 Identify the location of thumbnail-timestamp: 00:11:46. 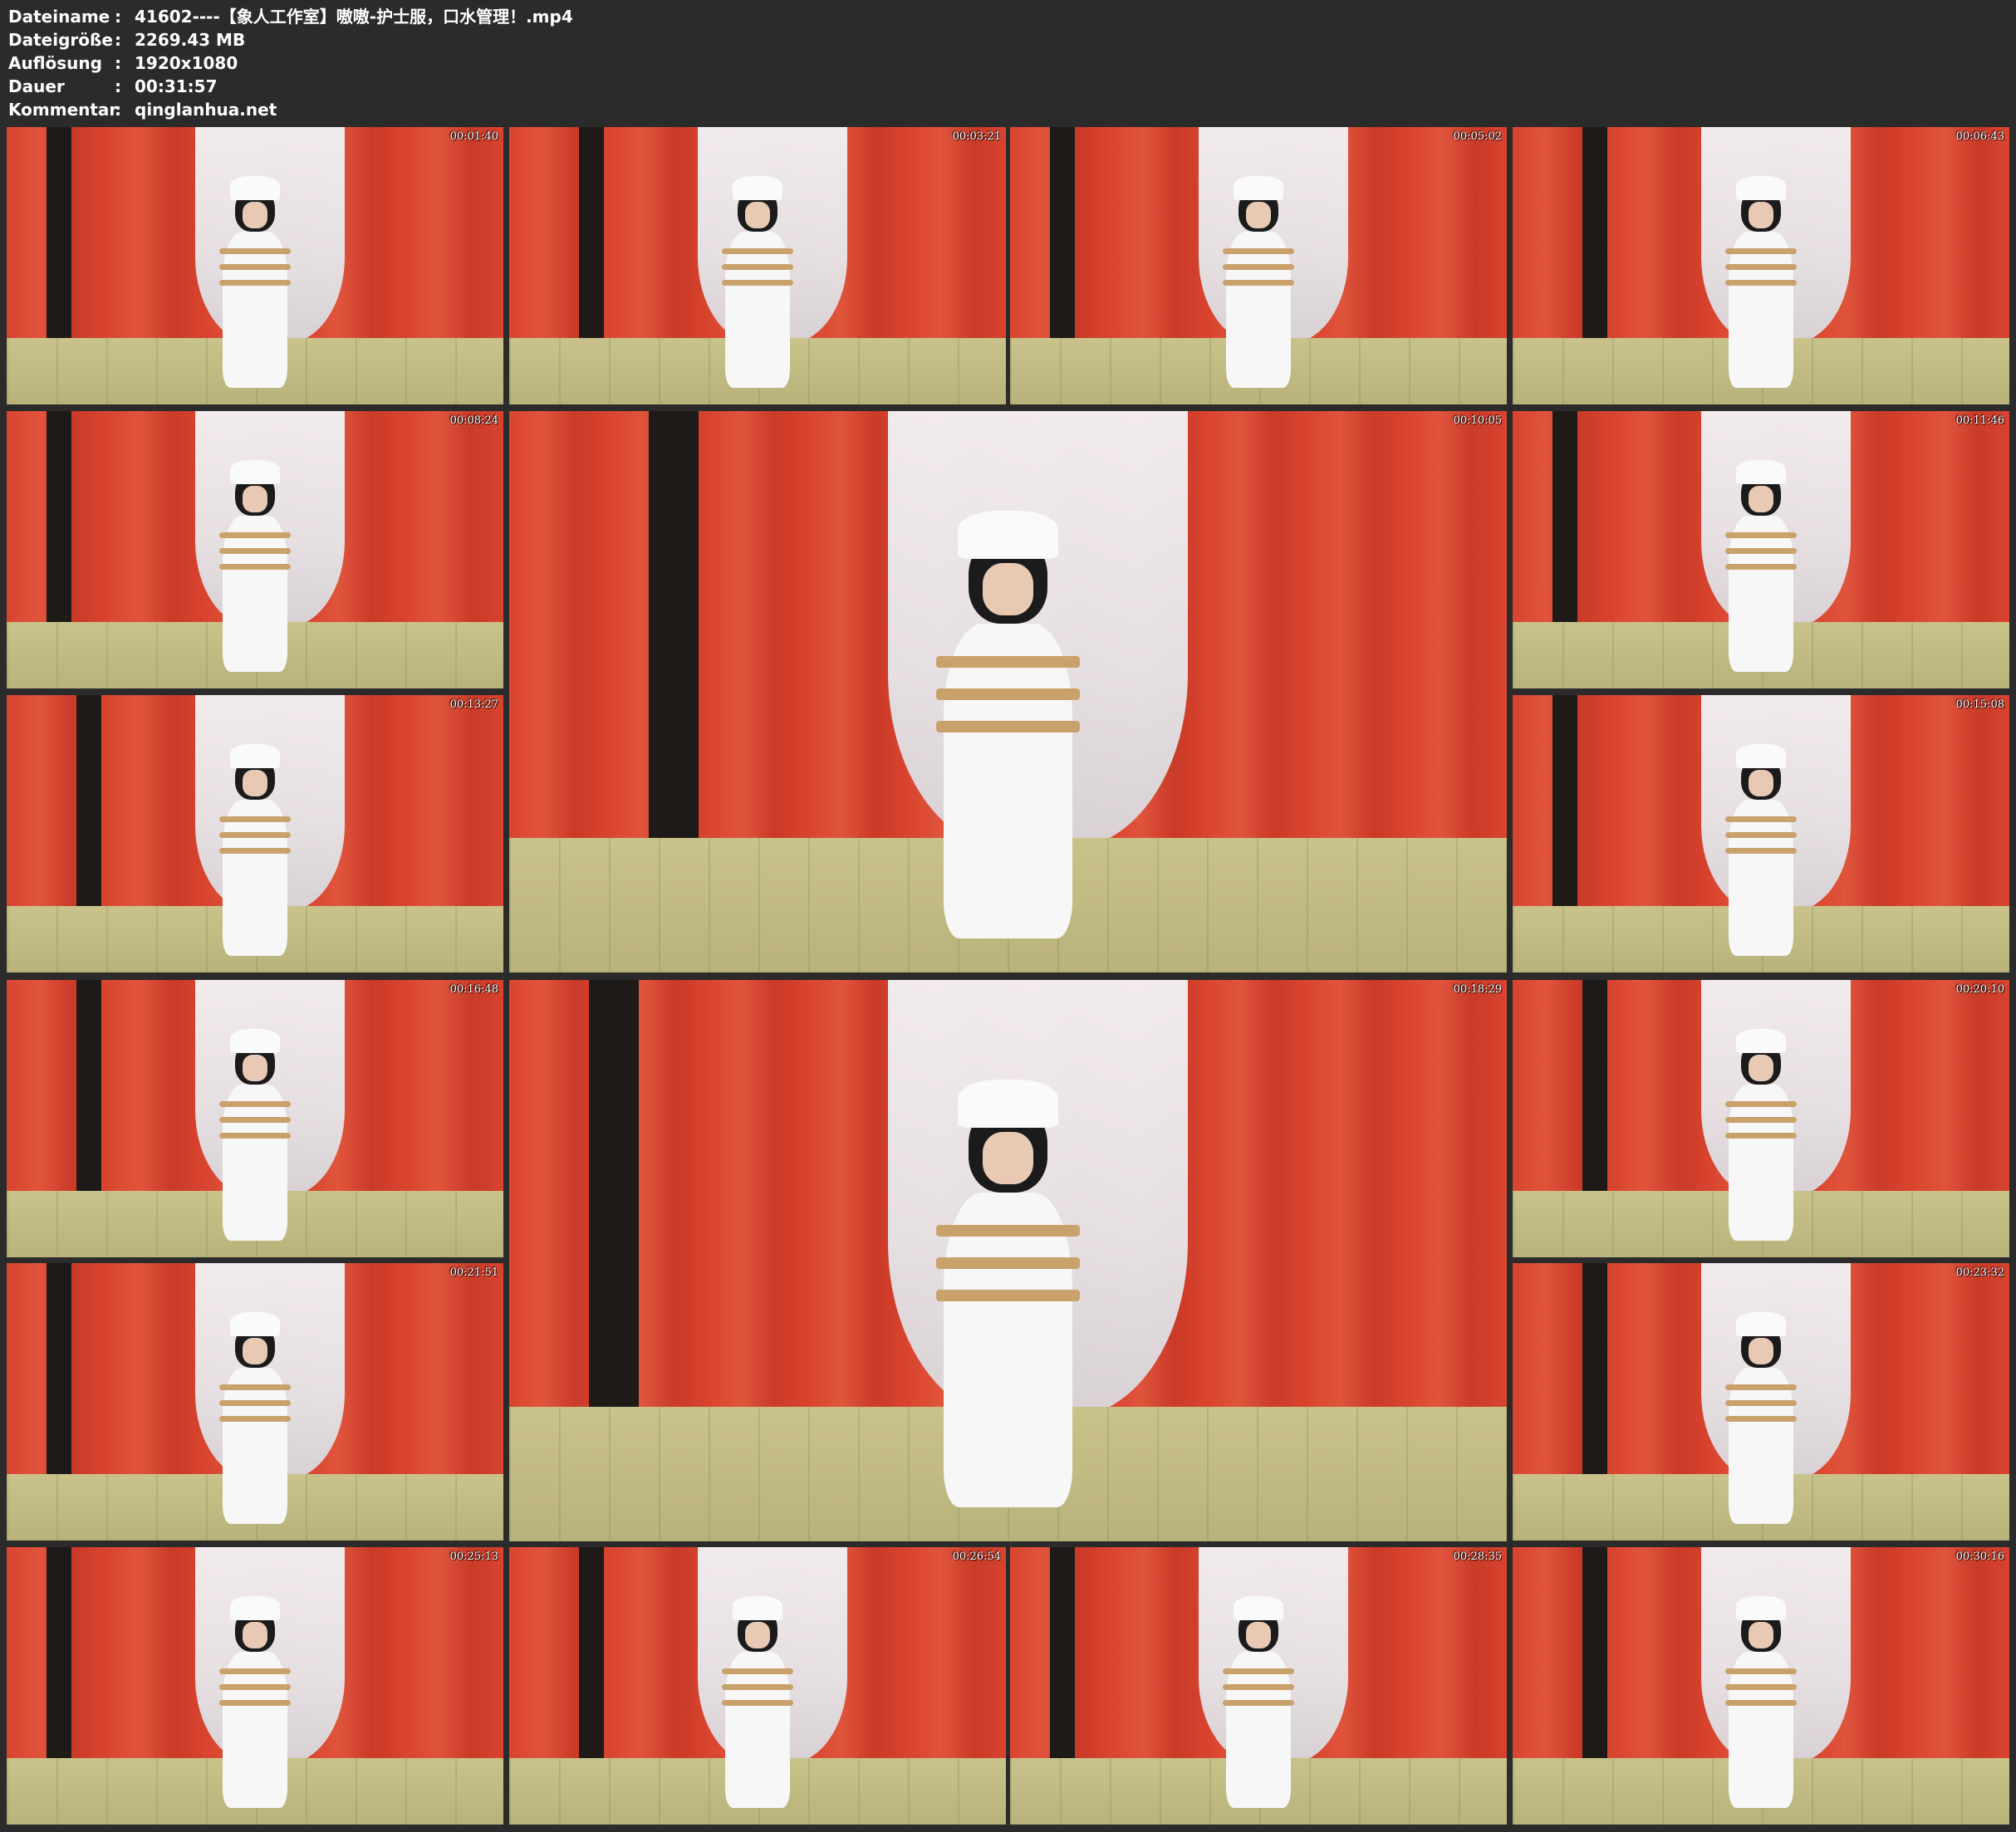
(1980, 420).